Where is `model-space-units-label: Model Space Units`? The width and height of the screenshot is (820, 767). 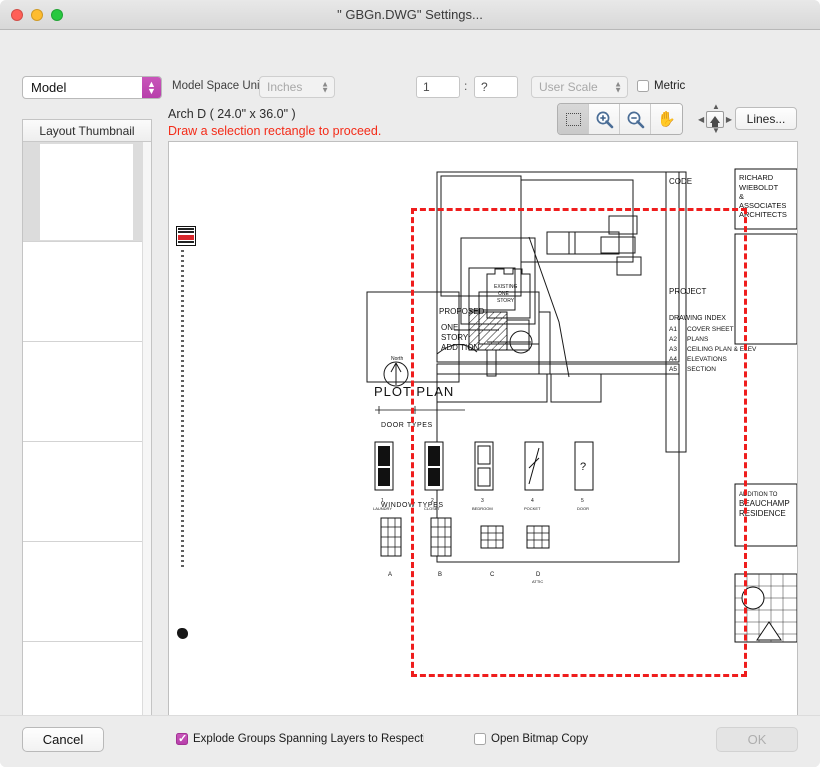
model-space-units-label: Model Space Units is located at coordinates (220, 86).